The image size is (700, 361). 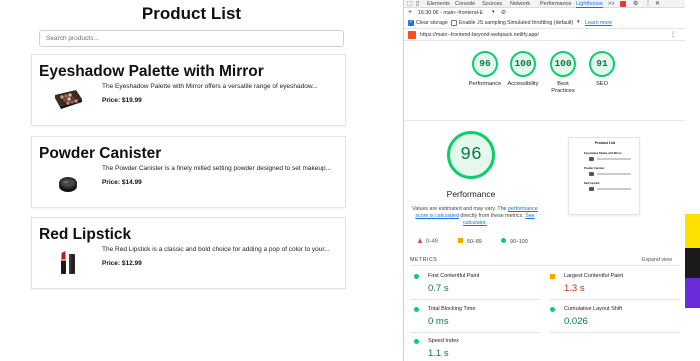 What do you see at coordinates (574, 288) in the screenshot?
I see `metric-value: 1.3 s` at bounding box center [574, 288].